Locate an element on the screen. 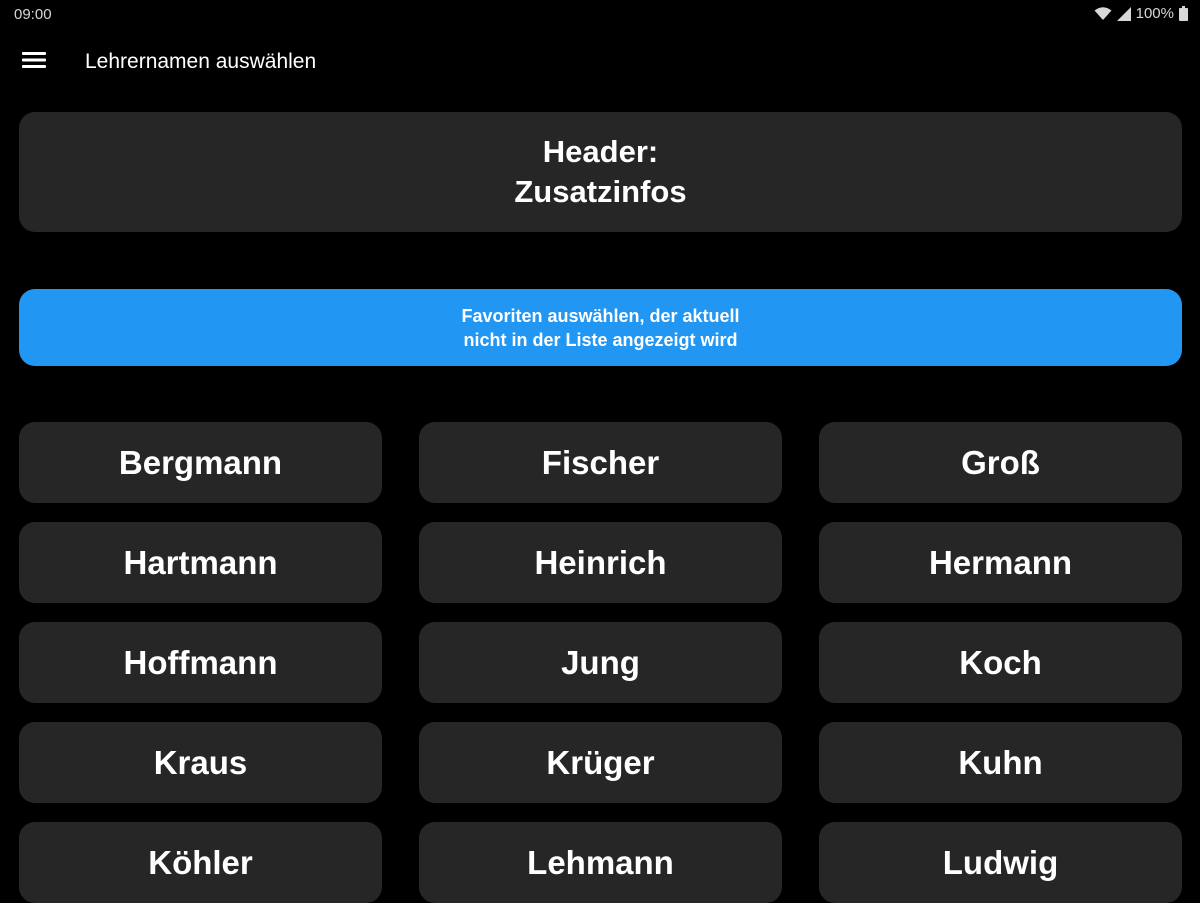  hamburger-menu-icon is located at coordinates (34, 62).